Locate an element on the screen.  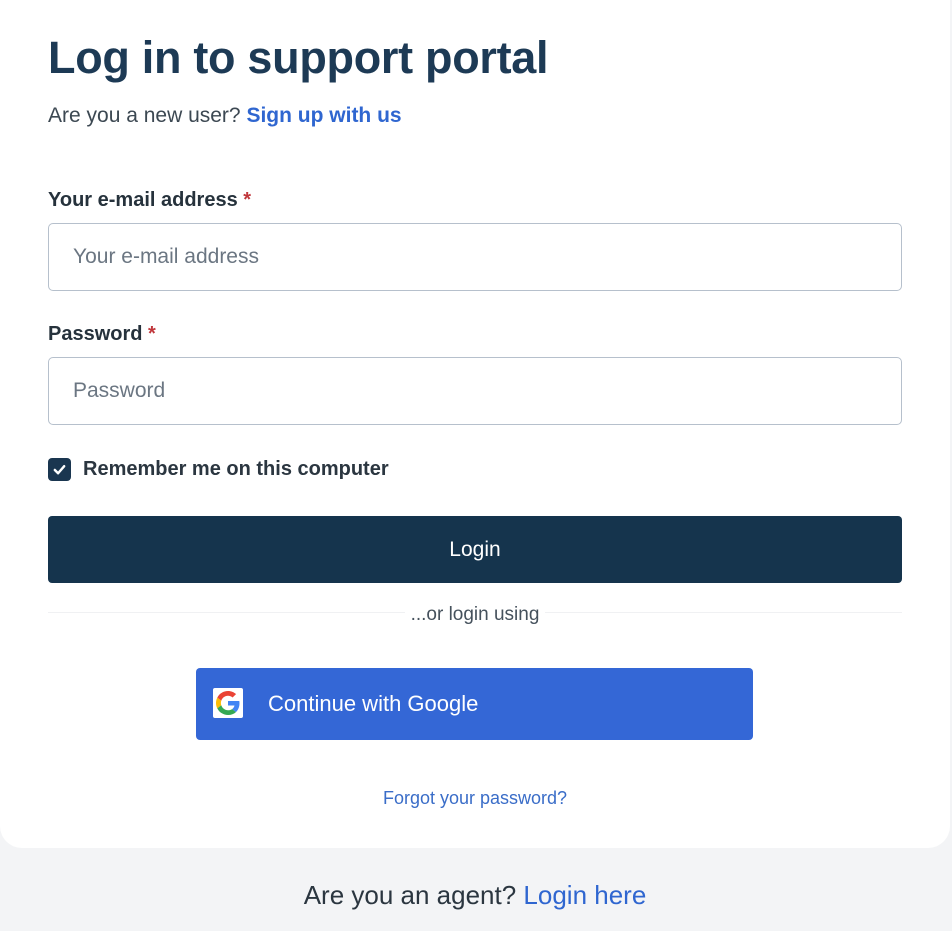
checkbox-box is located at coordinates (59, 469).